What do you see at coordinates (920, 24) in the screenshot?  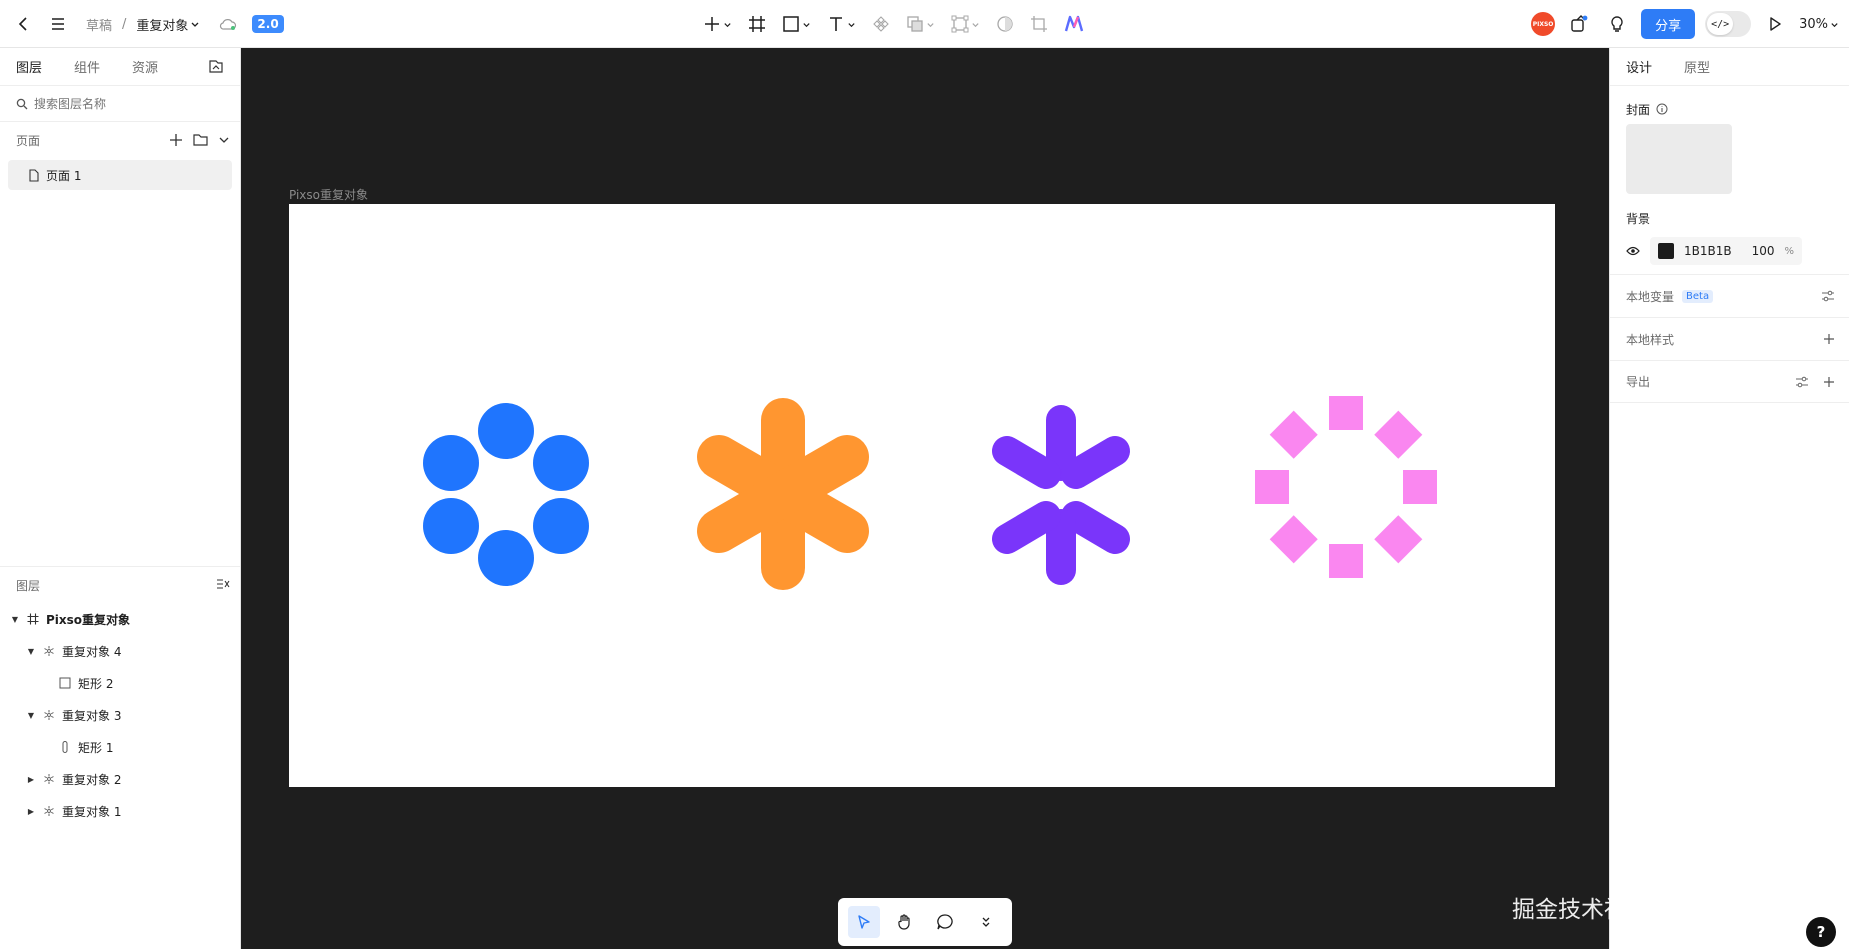 I see `boolean-tool` at bounding box center [920, 24].